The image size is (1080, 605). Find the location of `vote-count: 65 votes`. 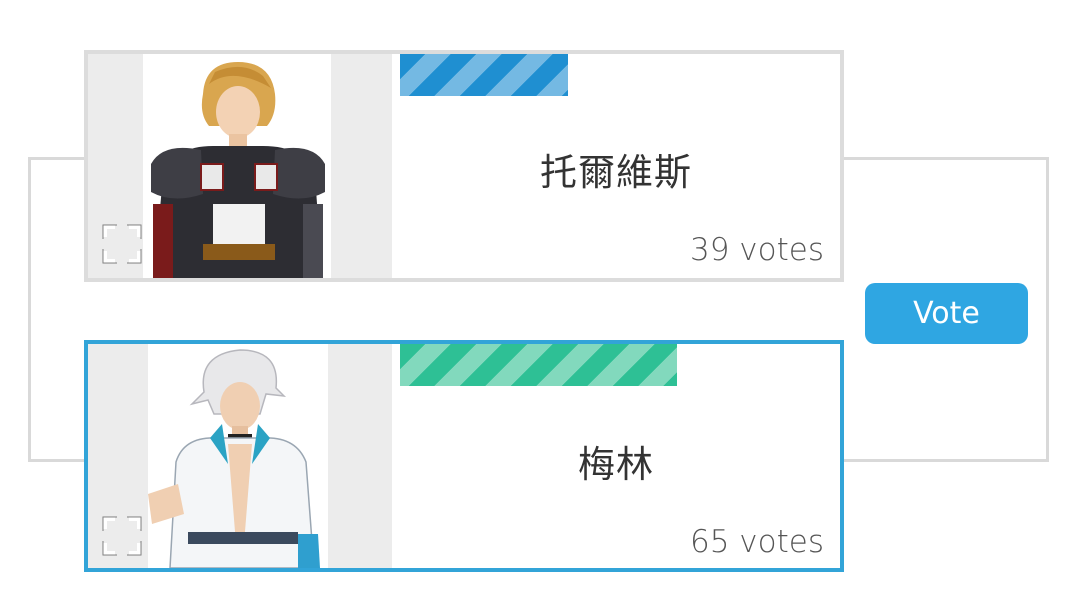

vote-count: 65 votes is located at coordinates (757, 542).